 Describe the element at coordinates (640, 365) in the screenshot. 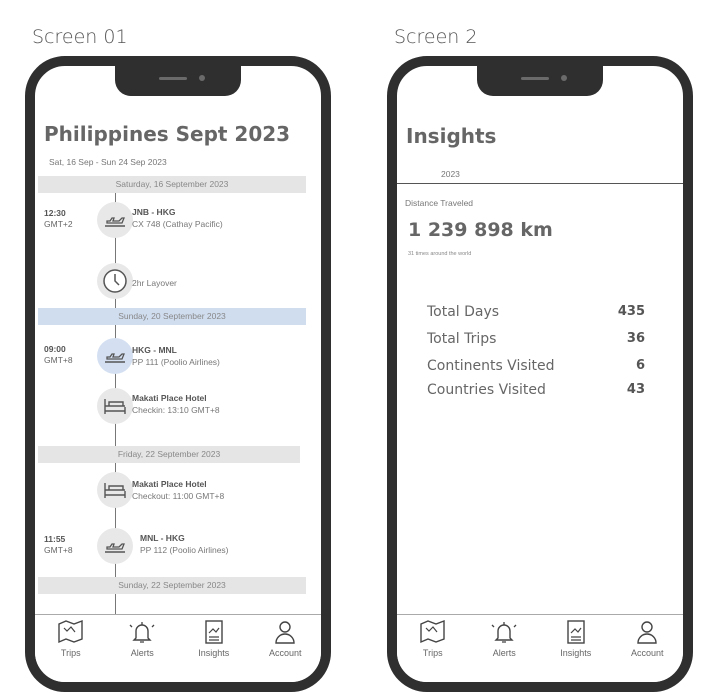

I see `stat-value: 6` at that location.